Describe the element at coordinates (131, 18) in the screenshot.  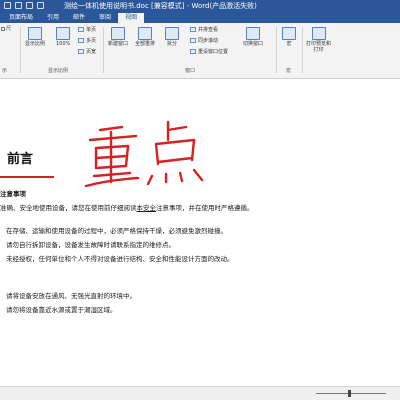
I see `tab-view: 视图` at that location.